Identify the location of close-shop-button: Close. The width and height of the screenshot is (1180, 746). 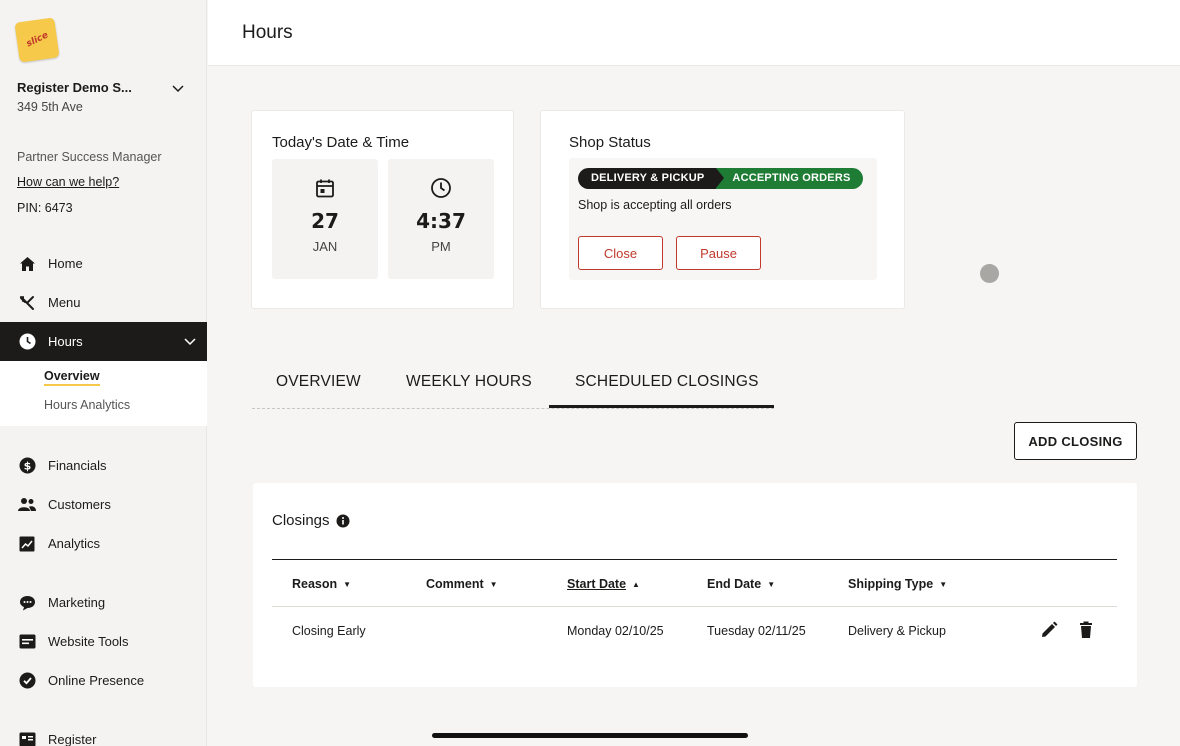
(620, 253).